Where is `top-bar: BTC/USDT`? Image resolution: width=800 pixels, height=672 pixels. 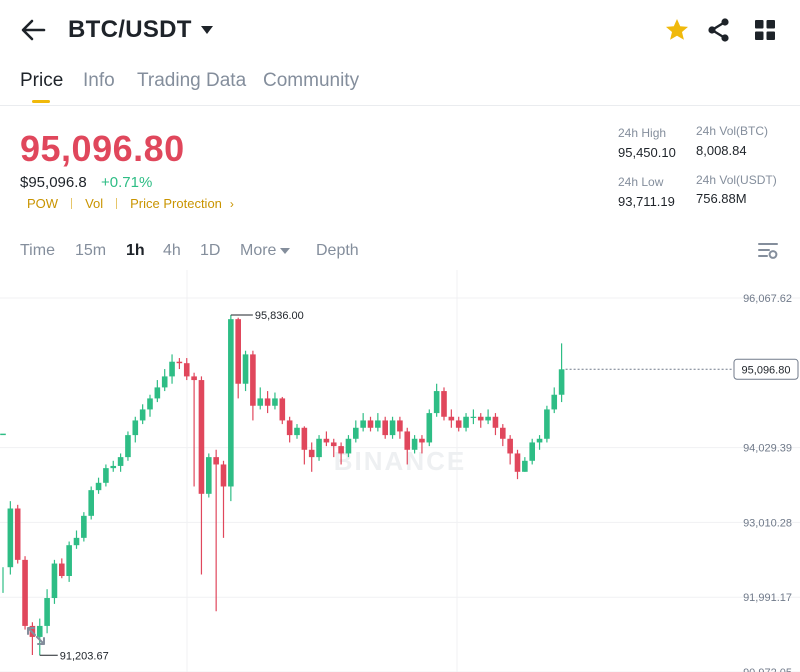 top-bar: BTC/USDT is located at coordinates (400, 30).